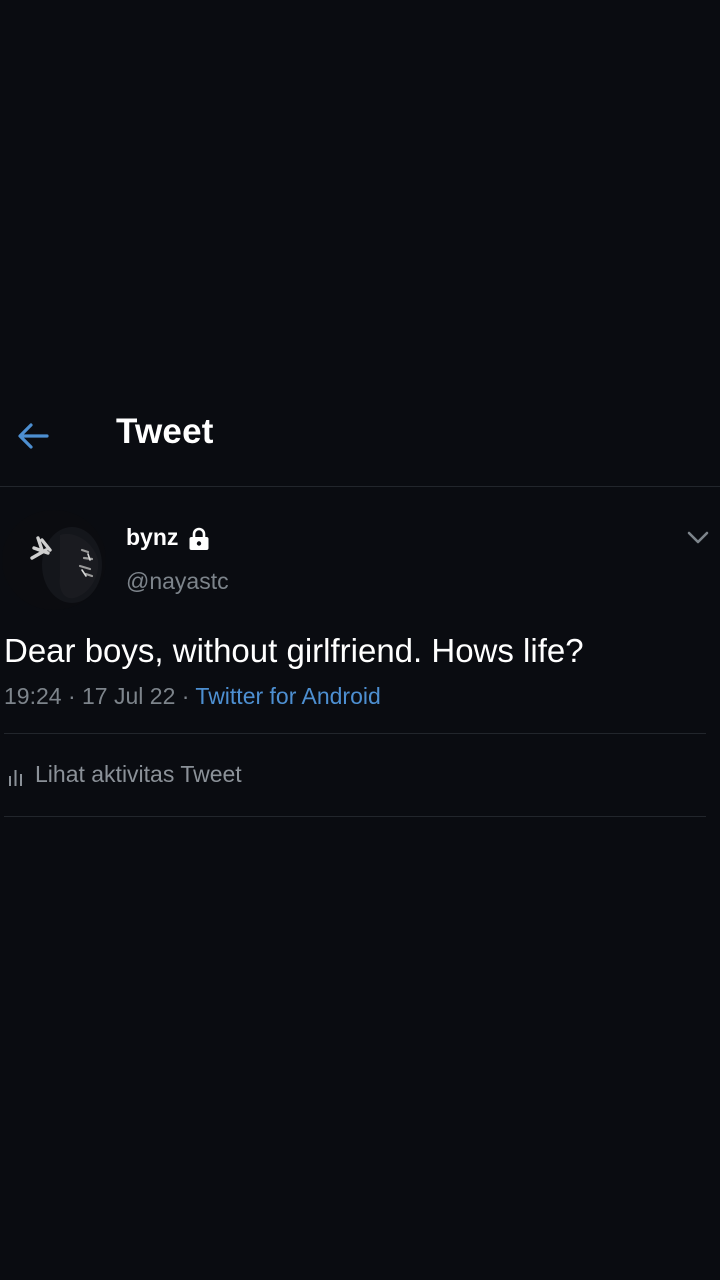 The width and height of the screenshot is (720, 1280). I want to click on lock-icon, so click(199, 539).